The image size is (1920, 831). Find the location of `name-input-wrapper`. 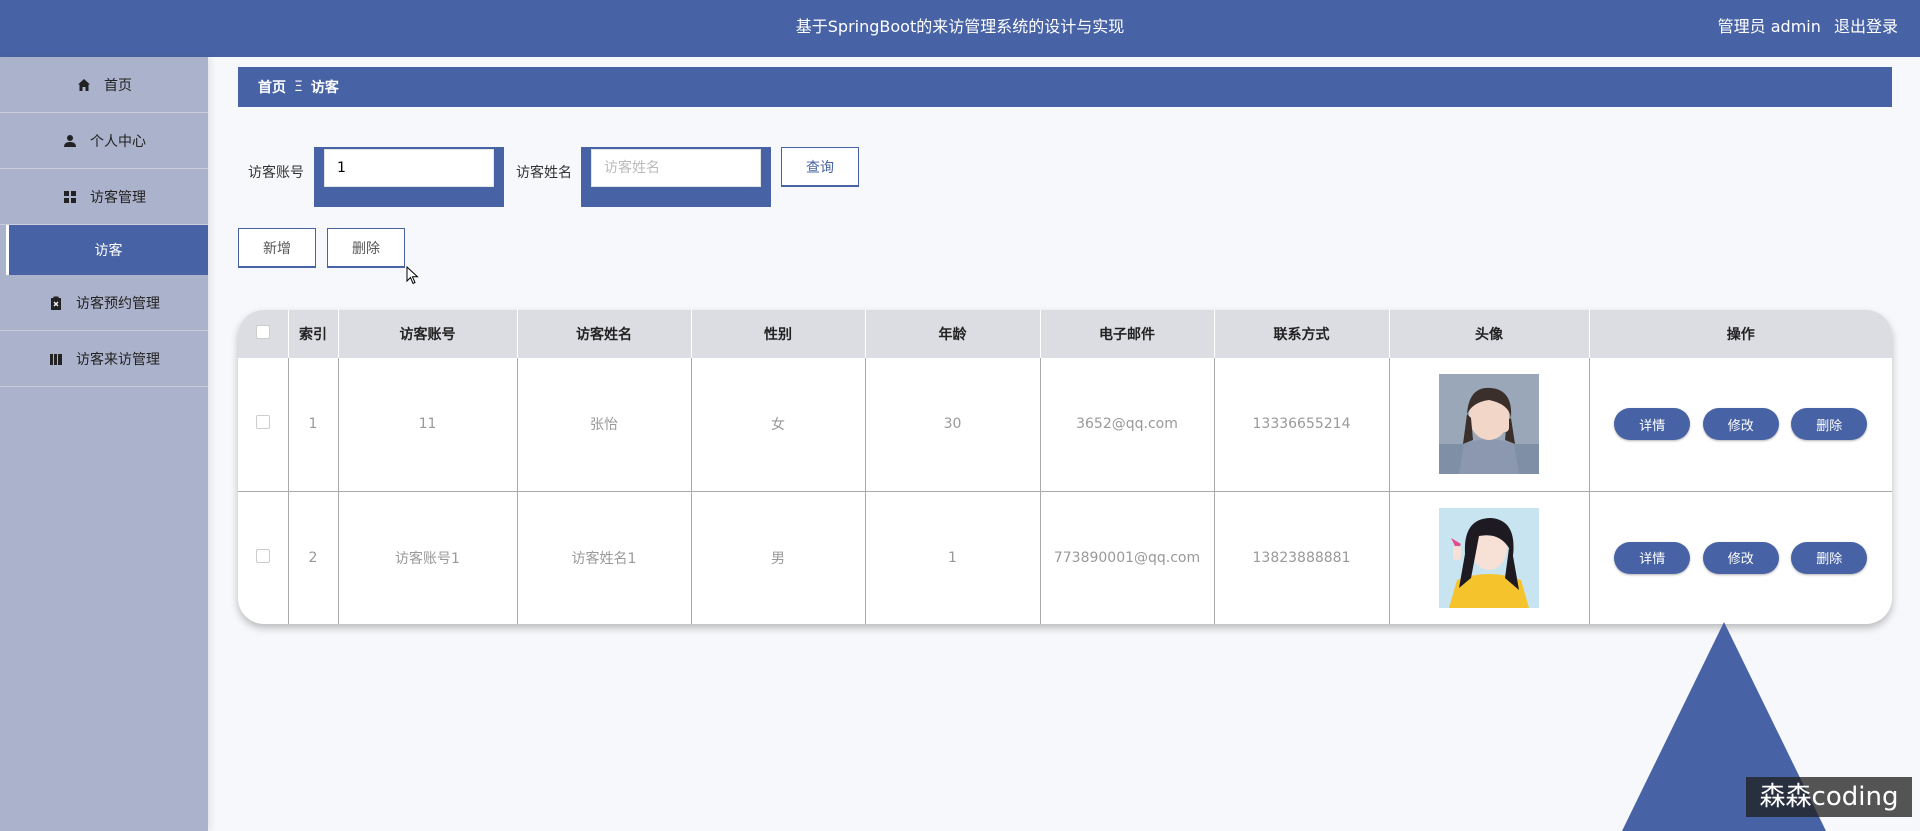

name-input-wrapper is located at coordinates (676, 177).